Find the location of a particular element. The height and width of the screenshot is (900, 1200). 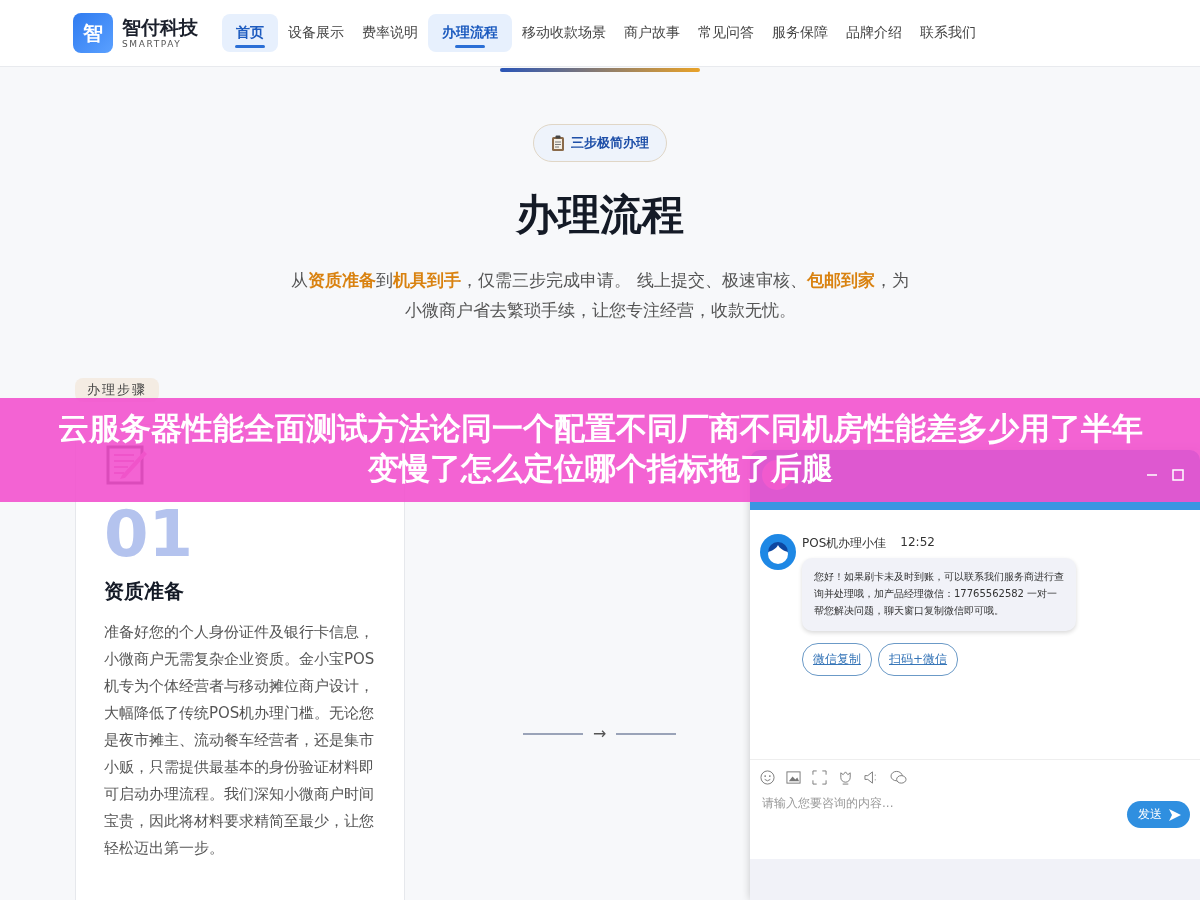

brand-name: 智付科技 is located at coordinates (160, 27).